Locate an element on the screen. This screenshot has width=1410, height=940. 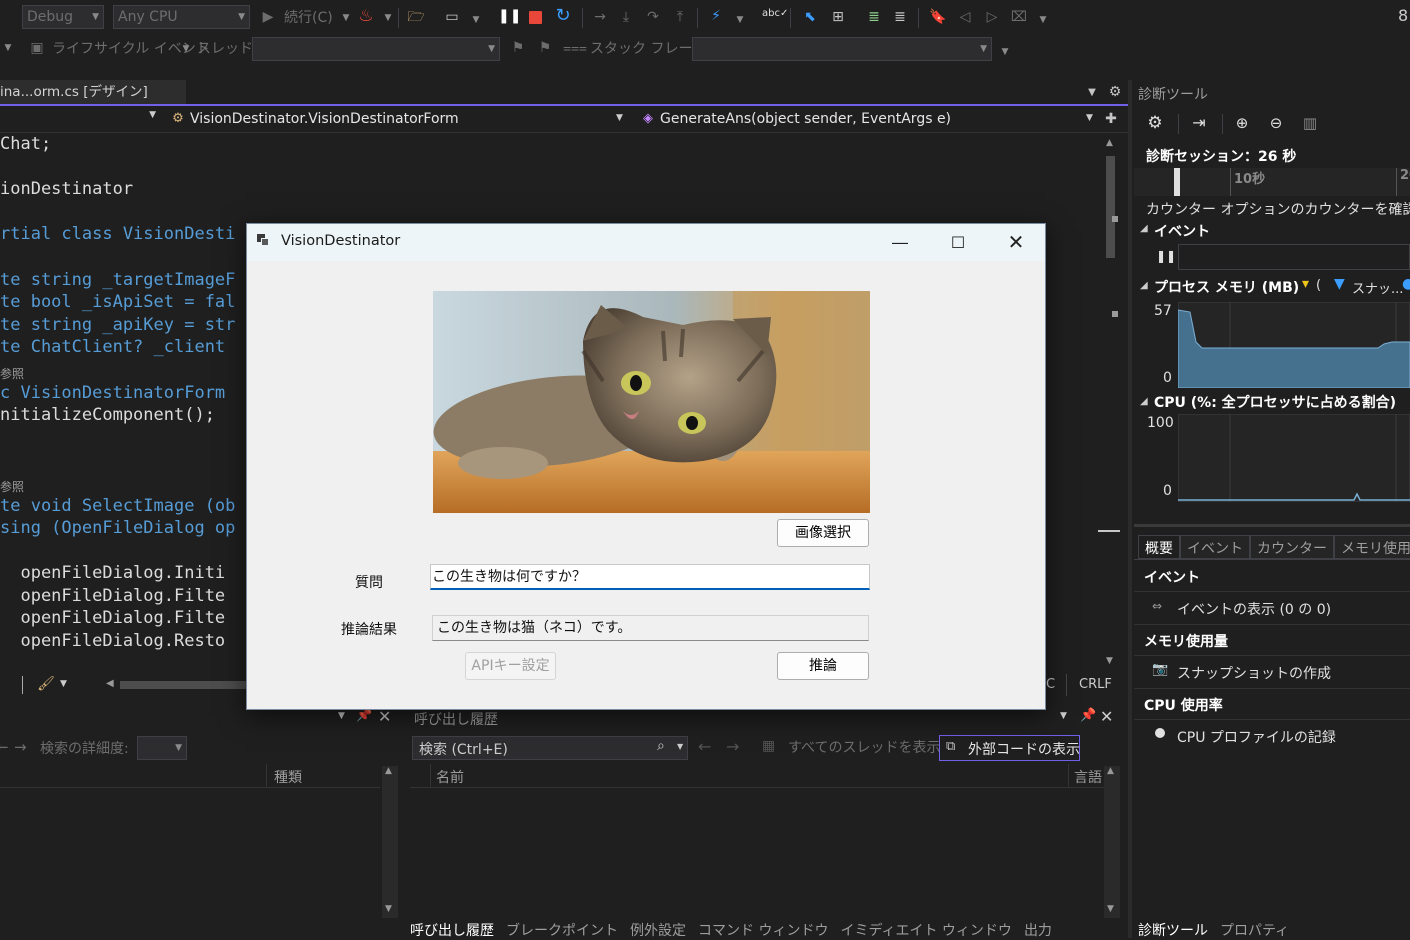
brush-icon: 🖌 is located at coordinates (46, 684).